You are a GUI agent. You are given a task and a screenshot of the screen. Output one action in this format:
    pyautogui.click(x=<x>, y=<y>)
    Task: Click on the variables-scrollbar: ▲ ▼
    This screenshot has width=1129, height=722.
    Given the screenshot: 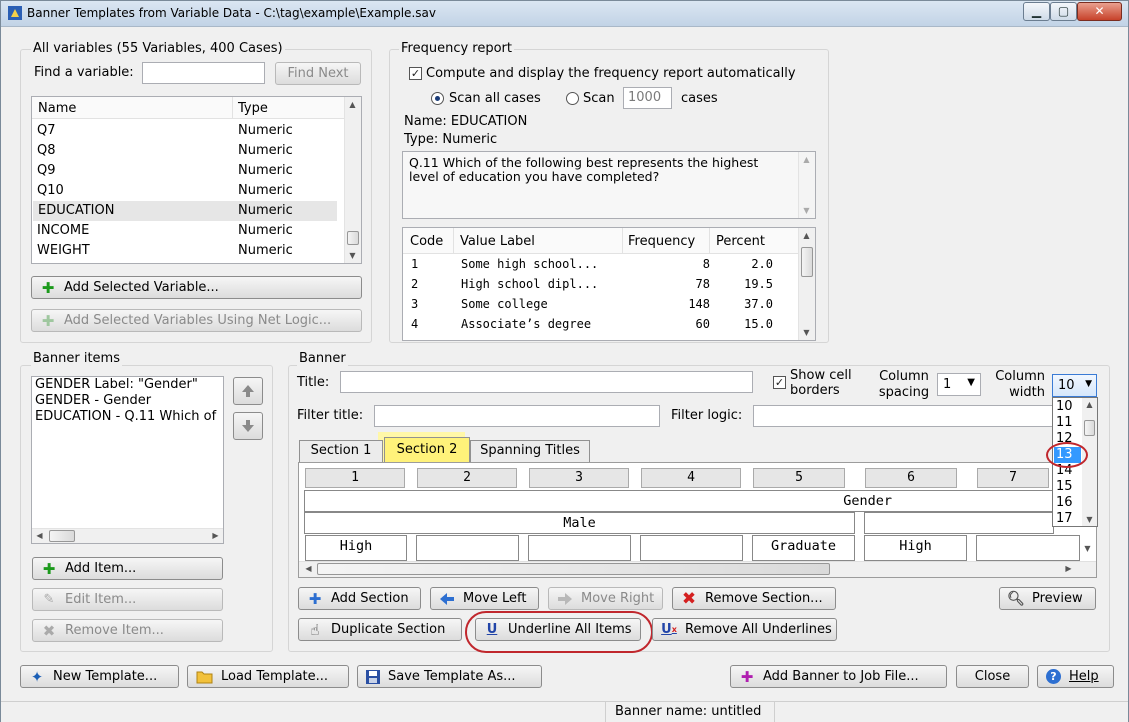 What is the action you would take?
    pyautogui.click(x=352, y=180)
    